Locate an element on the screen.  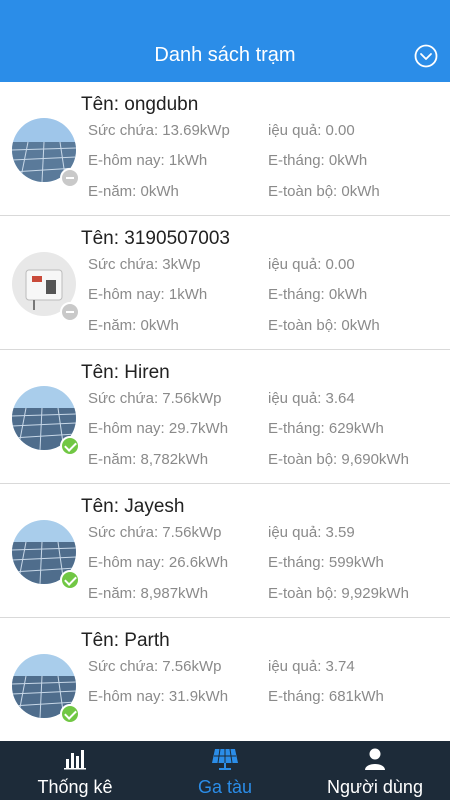
station-capacity: Sức chứa: 13.69kWp is located at coordinates (159, 130).